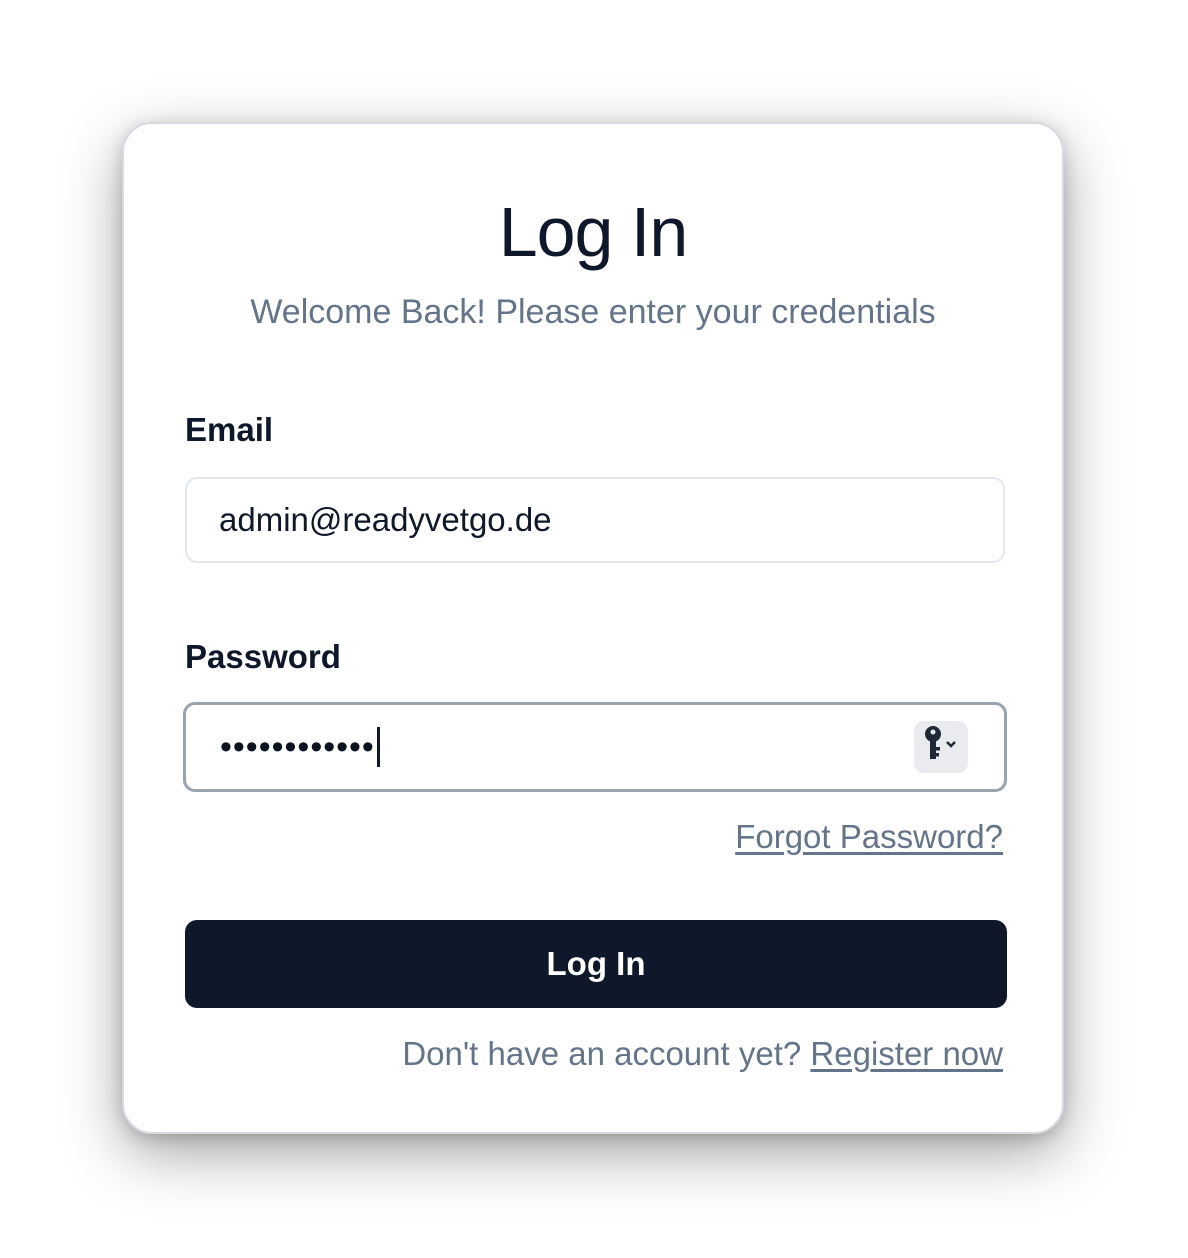 The width and height of the screenshot is (1188, 1258). I want to click on password-field-value: ••••••••••••, so click(297, 747).